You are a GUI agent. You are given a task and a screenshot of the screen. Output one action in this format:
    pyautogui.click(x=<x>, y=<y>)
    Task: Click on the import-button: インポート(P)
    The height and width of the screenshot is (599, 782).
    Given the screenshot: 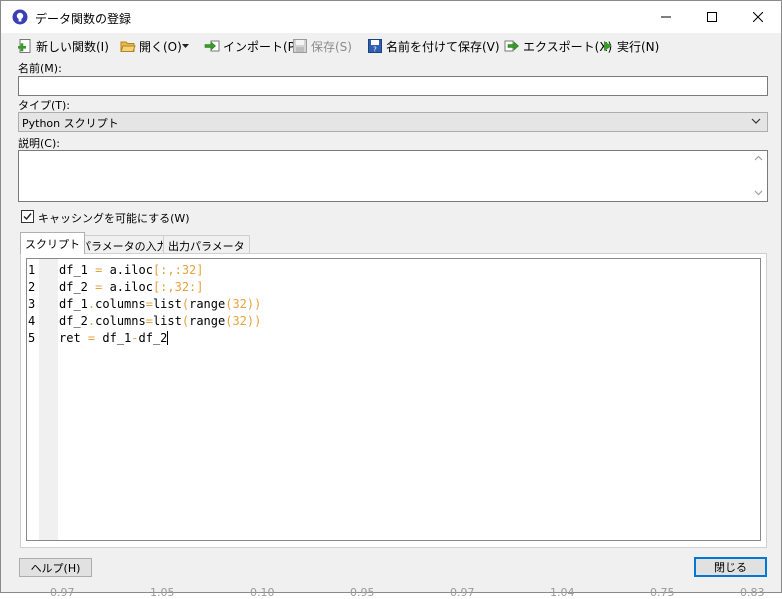 What is the action you would take?
    pyautogui.click(x=252, y=46)
    